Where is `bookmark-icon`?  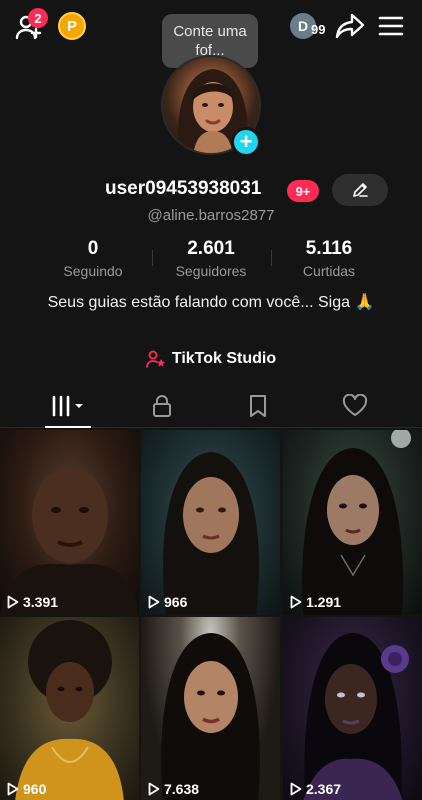
bookmark-icon is located at coordinates (258, 406).